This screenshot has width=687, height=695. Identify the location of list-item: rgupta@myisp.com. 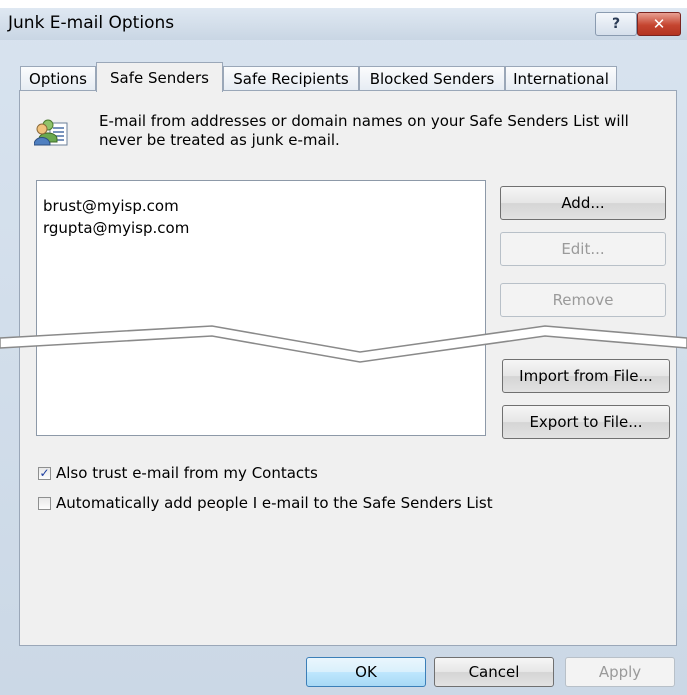
(116, 228).